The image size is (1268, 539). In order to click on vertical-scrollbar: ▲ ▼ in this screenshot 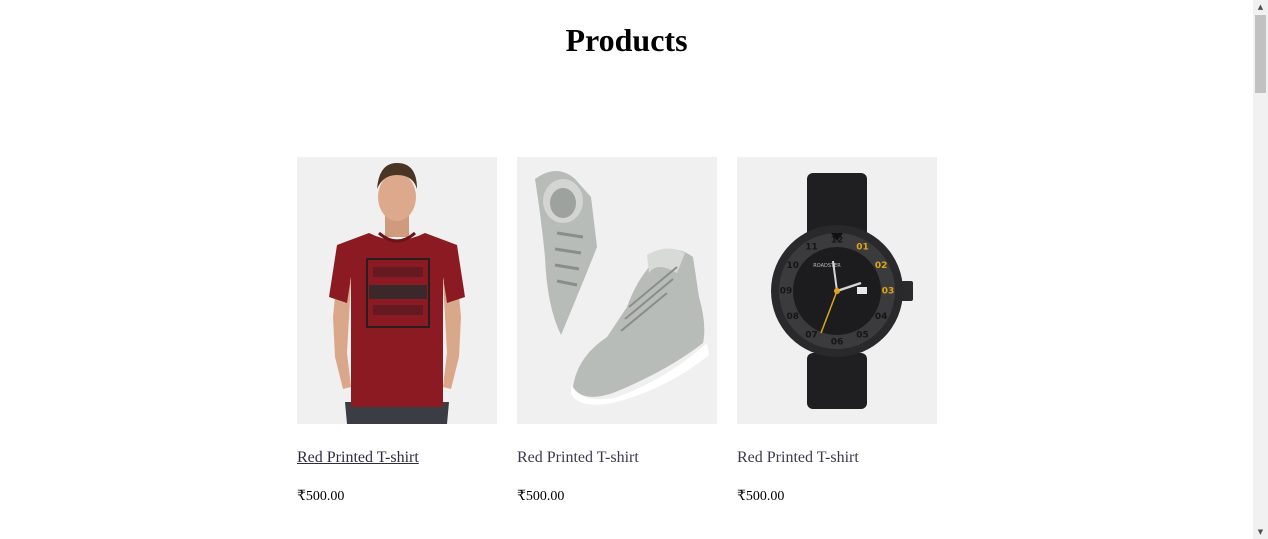, I will do `click(1260, 269)`.